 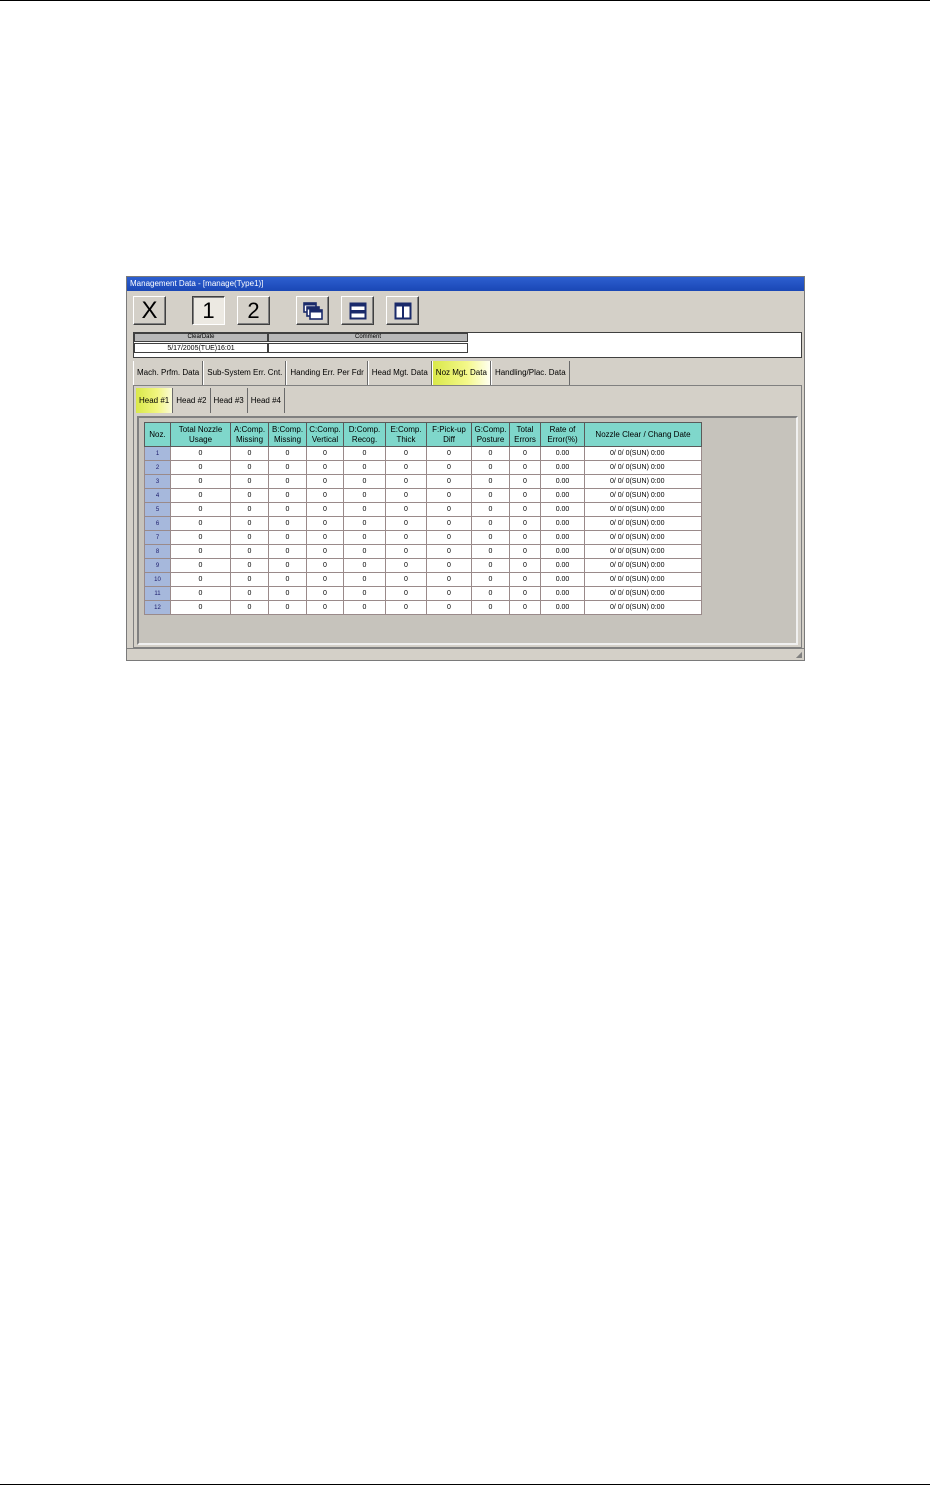 I want to click on table-row: 4 0 0 0 0 0 0 0 0 0 0.00 0/ 0/ 0(SUN) 0:00, so click(x=423, y=495).